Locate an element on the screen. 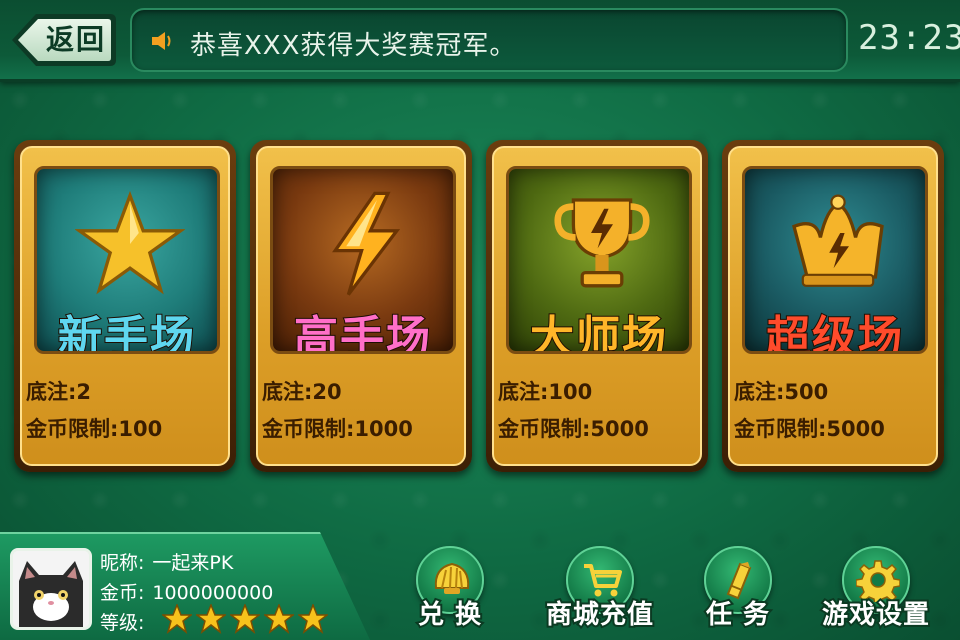  room-card-novice: 新手场 底注:2 金币限制:100 is located at coordinates (125, 306).